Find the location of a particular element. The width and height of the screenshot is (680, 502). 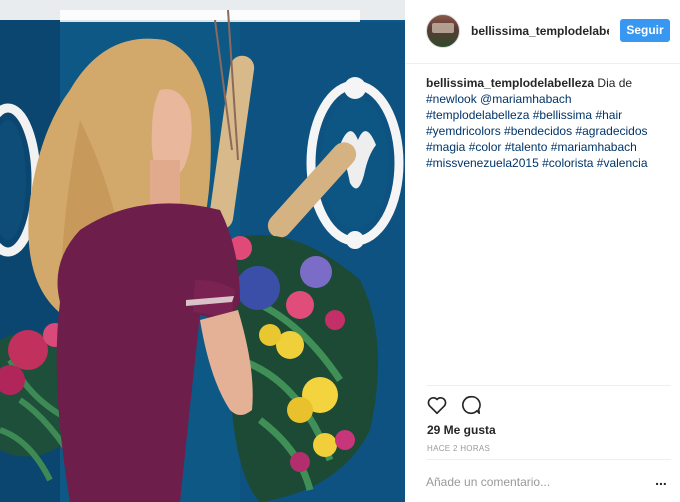

caption-line: bellissima_templodelabelleza Dia de is located at coordinates (546, 83).